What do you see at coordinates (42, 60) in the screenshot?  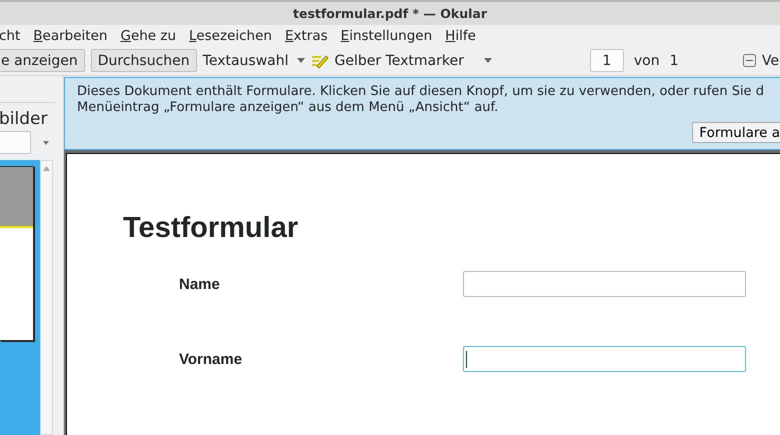 I see `toolbar-button: e anzeigen` at bounding box center [42, 60].